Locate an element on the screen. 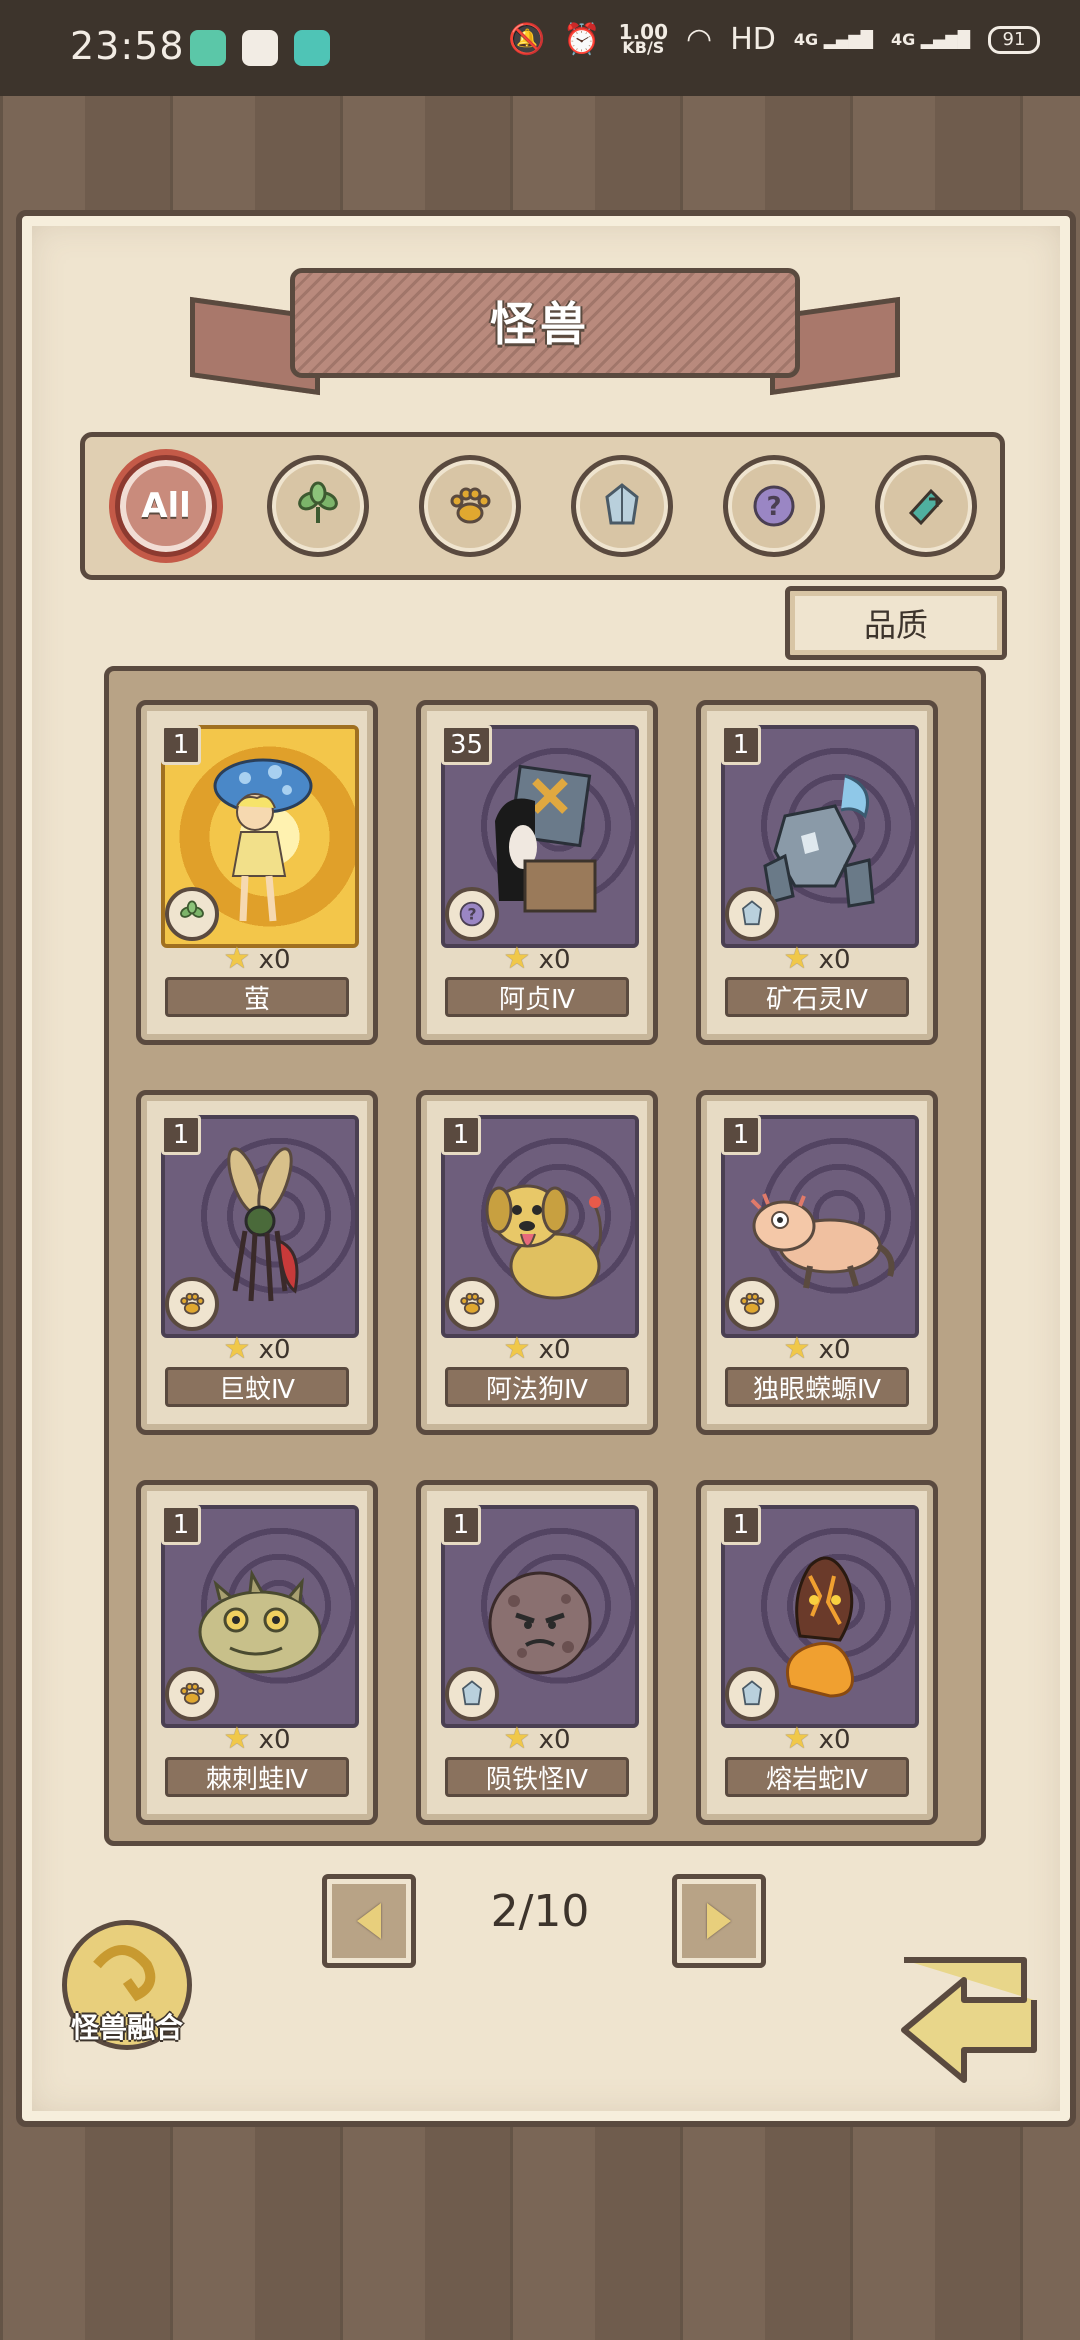  monster-name: 陨铁怪Ⅳ is located at coordinates (537, 1777).